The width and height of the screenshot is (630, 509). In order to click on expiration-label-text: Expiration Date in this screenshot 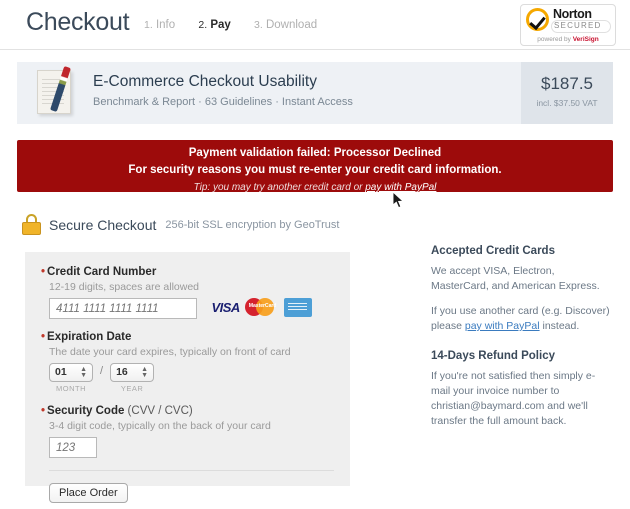, I will do `click(89, 337)`.